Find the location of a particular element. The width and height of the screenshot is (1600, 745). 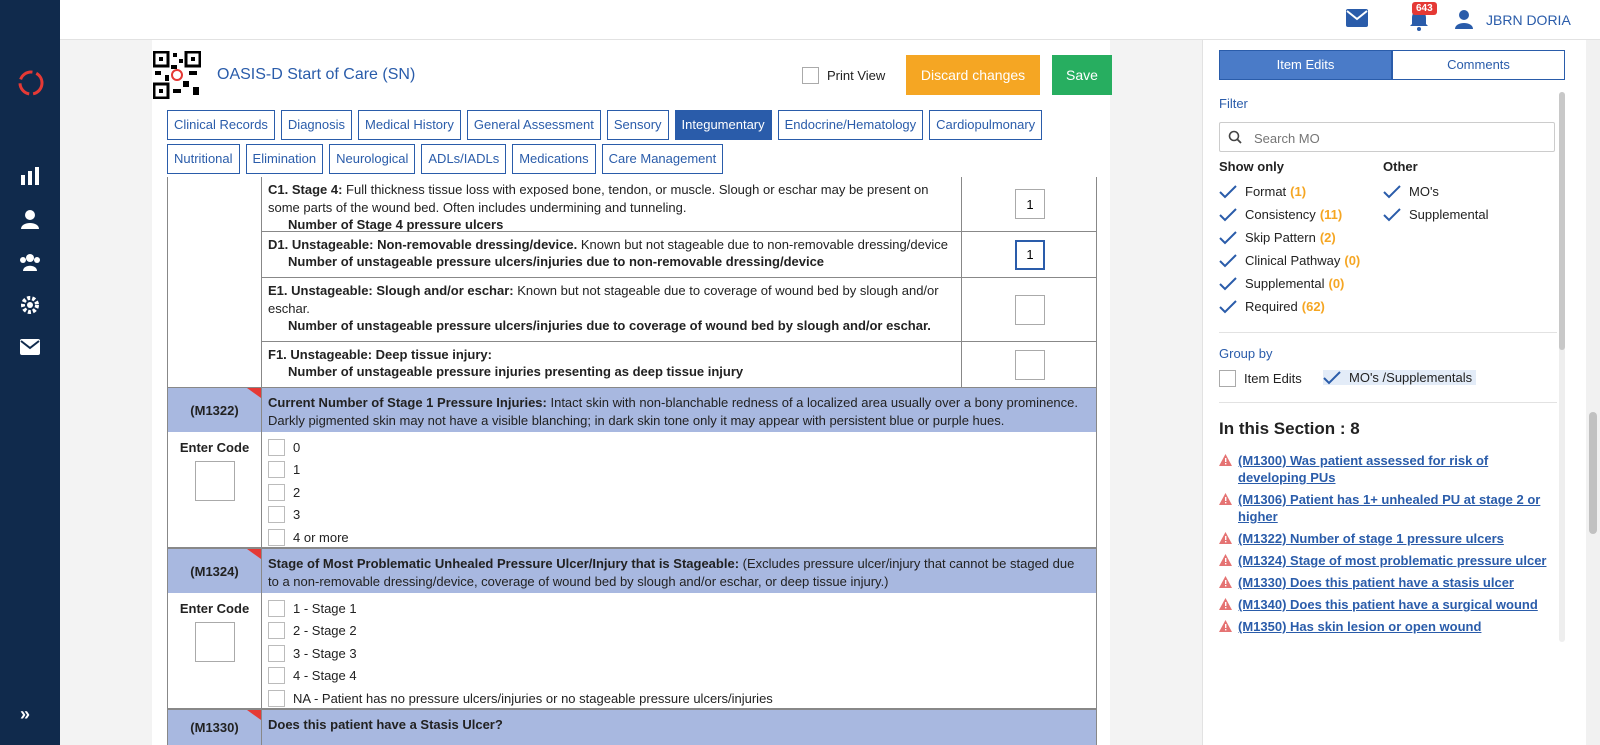

item-code: (M1330) is located at coordinates (214, 727).